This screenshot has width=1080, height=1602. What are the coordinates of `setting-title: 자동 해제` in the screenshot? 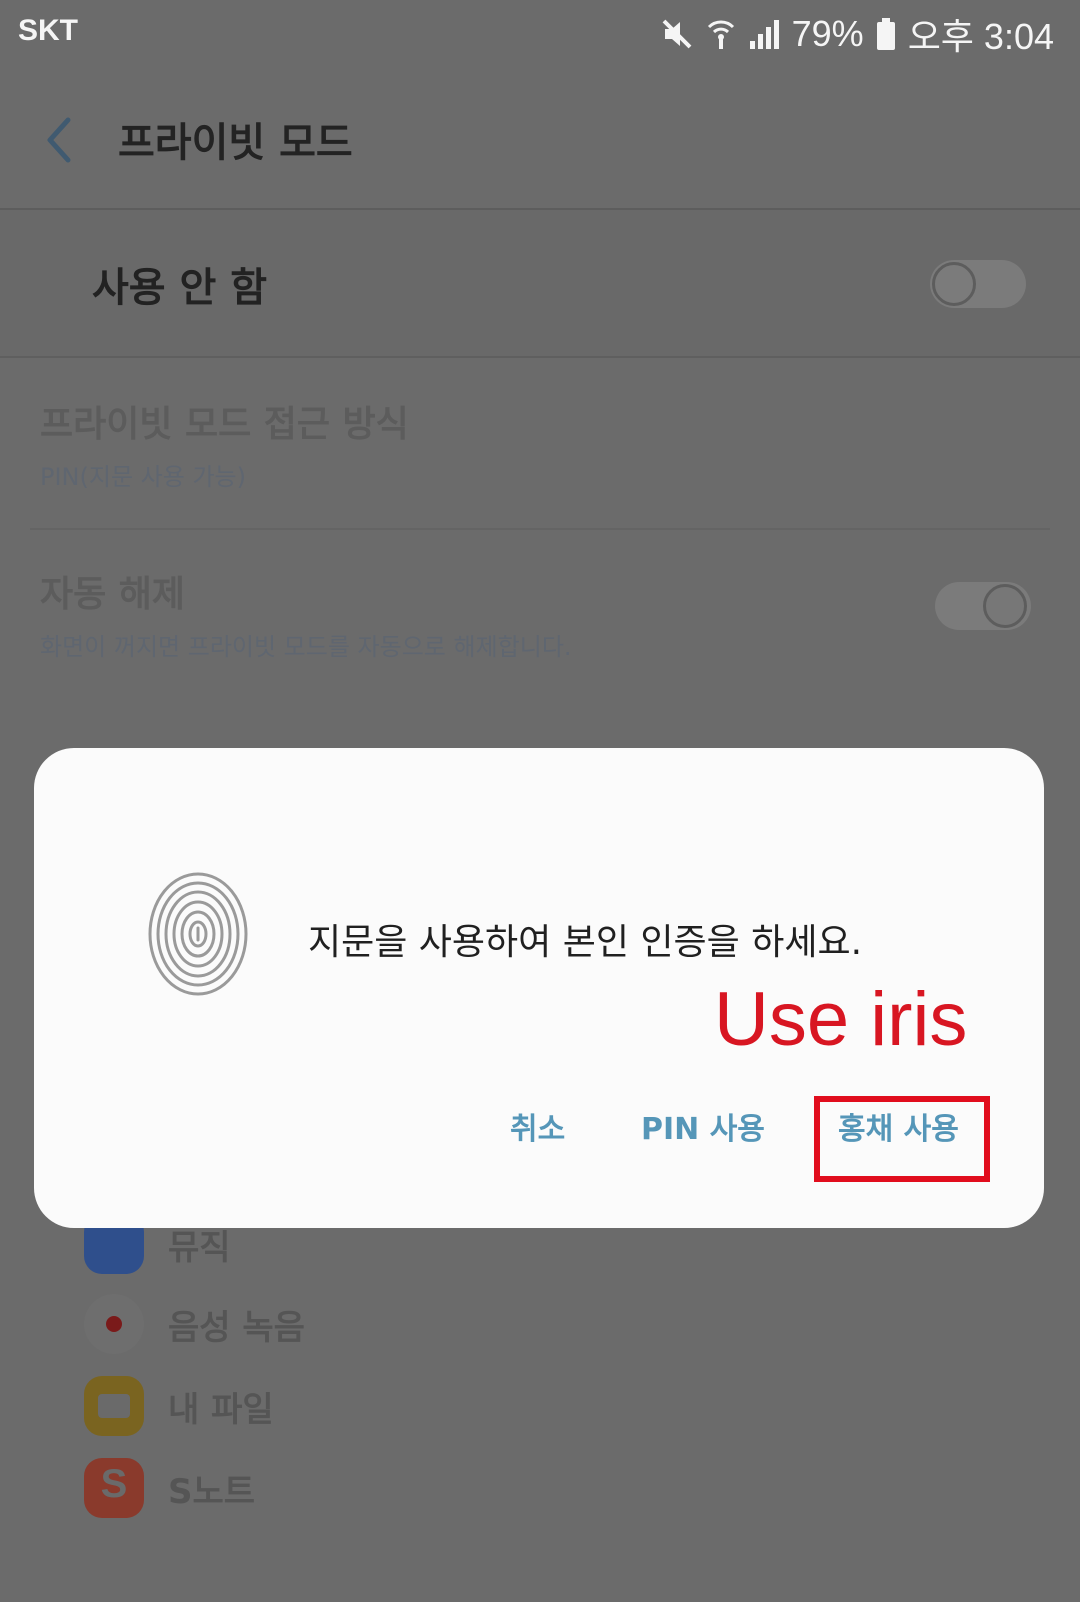 It's located at (113, 594).